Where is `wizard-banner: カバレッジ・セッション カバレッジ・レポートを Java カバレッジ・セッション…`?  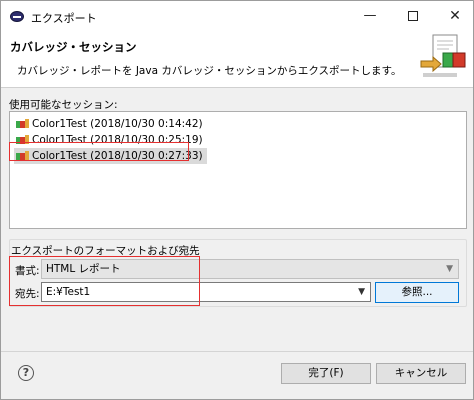
wizard-banner: カバレッジ・セッション カバレッジ・レポートを Java カバレッジ・セッション… is located at coordinates (237, 59).